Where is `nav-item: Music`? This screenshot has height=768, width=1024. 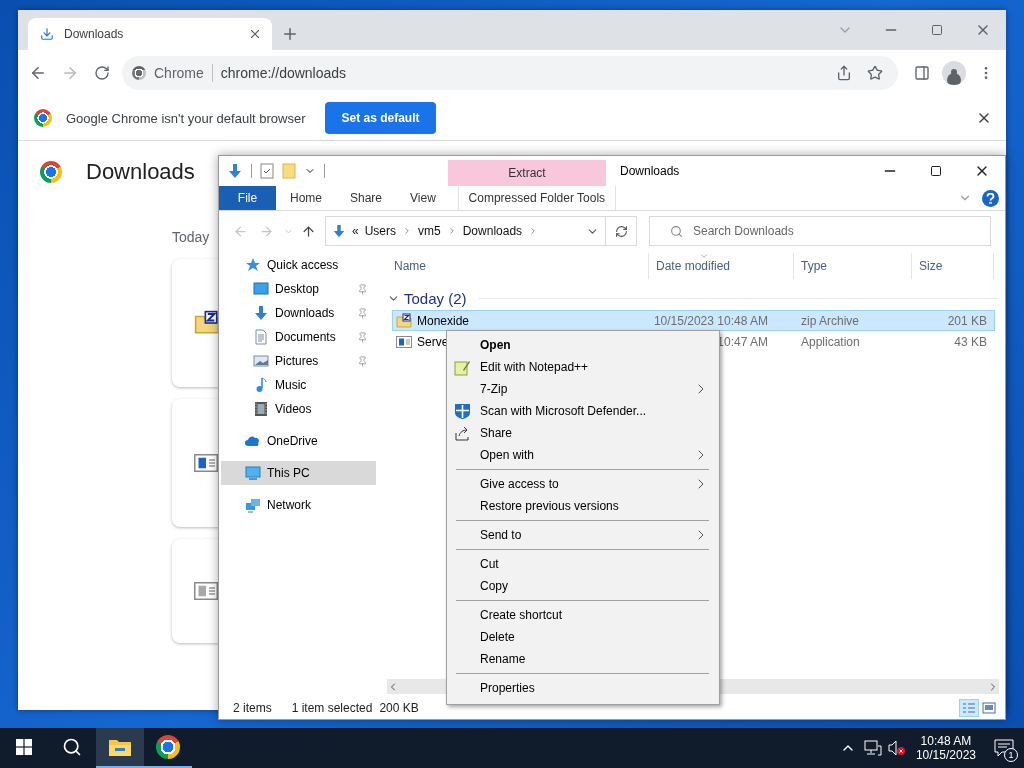 nav-item: Music is located at coordinates (298, 385).